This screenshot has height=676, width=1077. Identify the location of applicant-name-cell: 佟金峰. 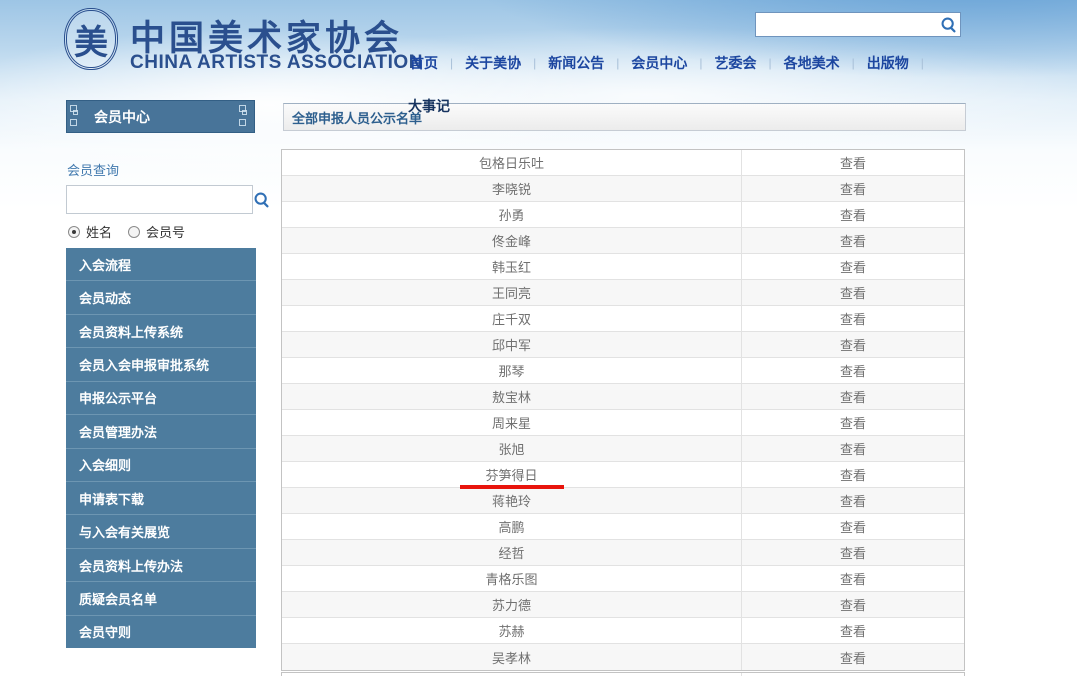
(511, 240).